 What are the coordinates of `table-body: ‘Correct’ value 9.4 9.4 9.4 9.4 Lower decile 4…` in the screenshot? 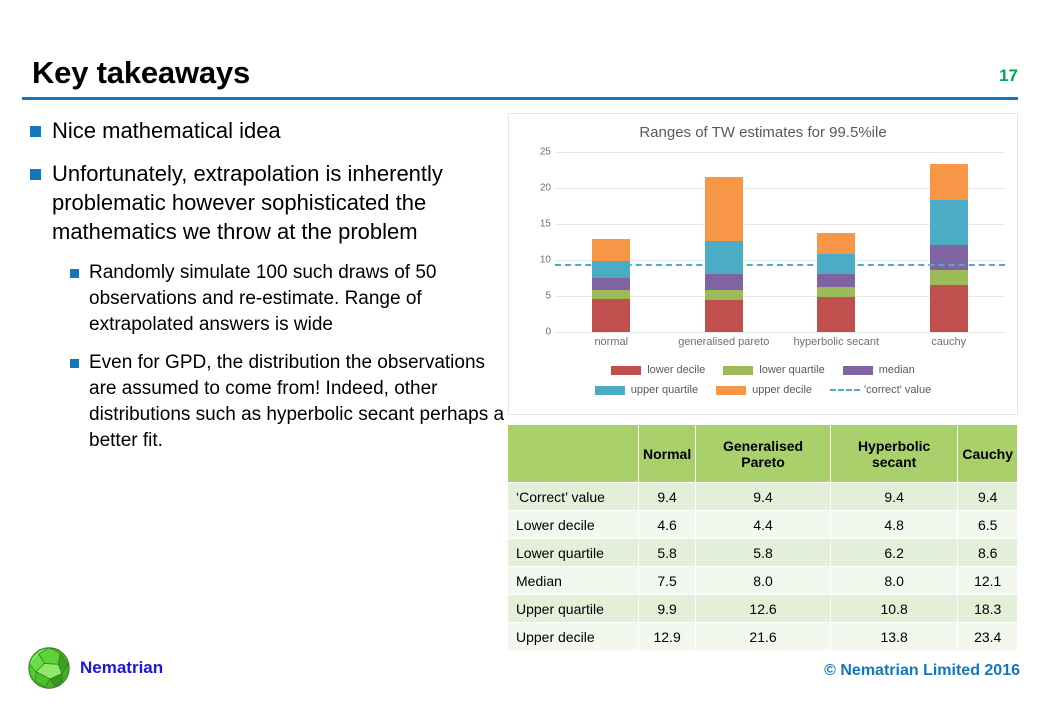 It's located at (762, 566).